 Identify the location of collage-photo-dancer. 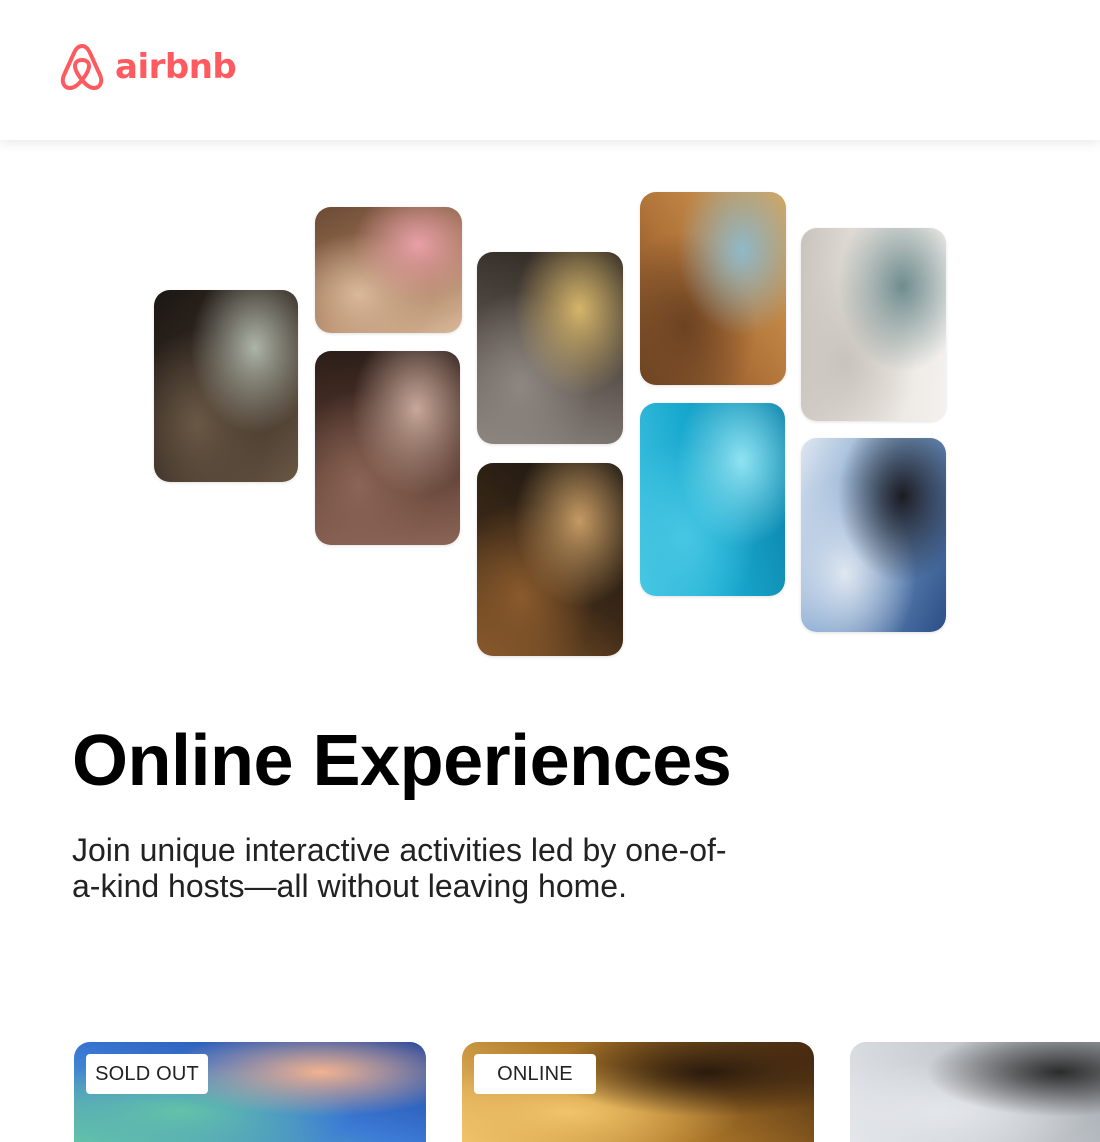
(387, 448).